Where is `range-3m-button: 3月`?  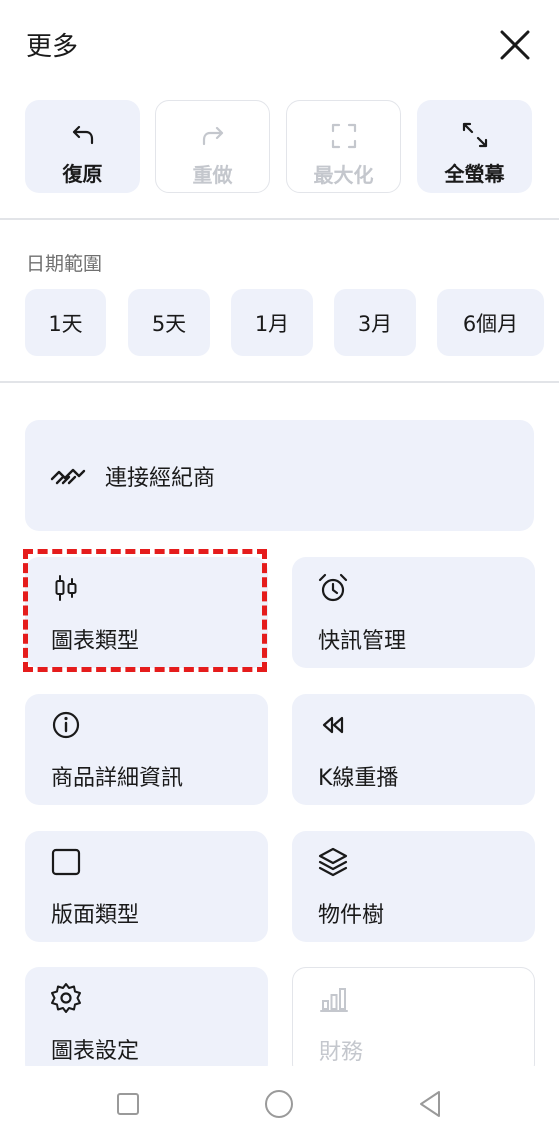
range-3m-button: 3月 is located at coordinates (375, 322).